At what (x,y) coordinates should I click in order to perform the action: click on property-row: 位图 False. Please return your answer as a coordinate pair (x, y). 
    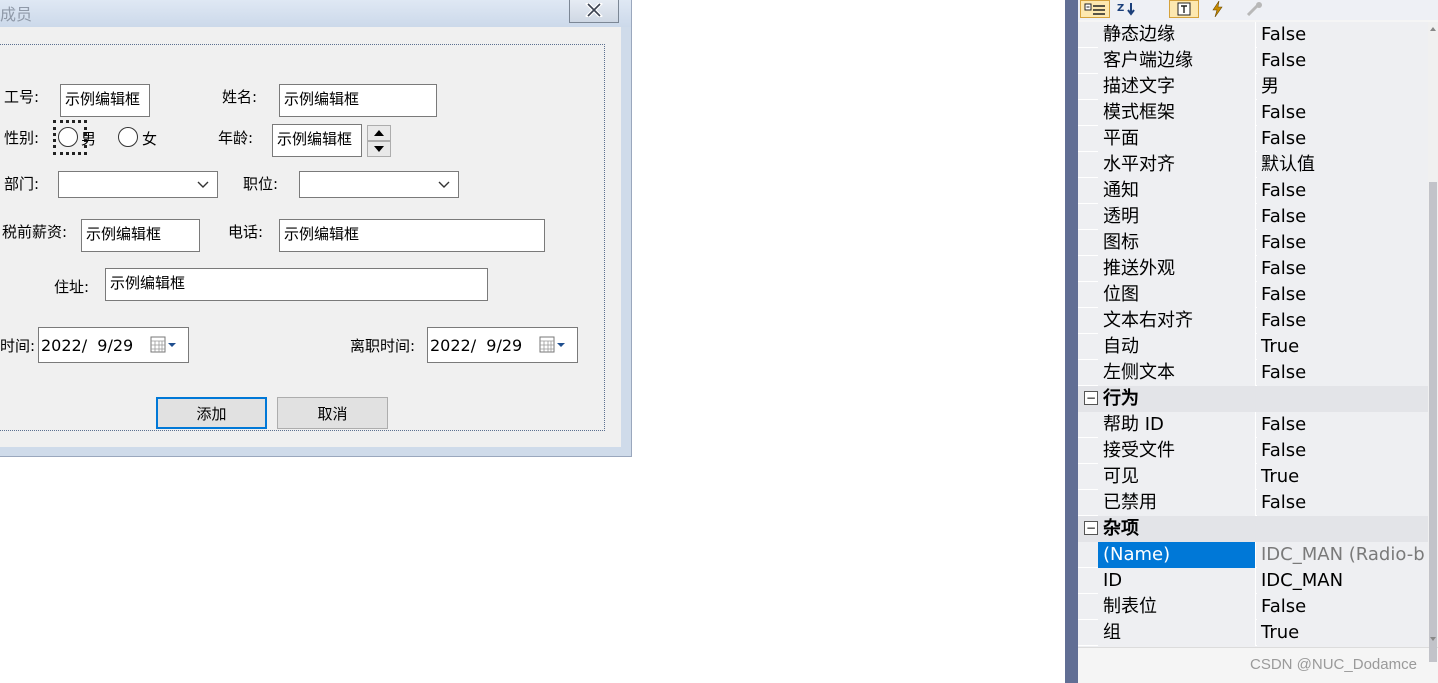
    Looking at the image, I should click on (1253, 295).